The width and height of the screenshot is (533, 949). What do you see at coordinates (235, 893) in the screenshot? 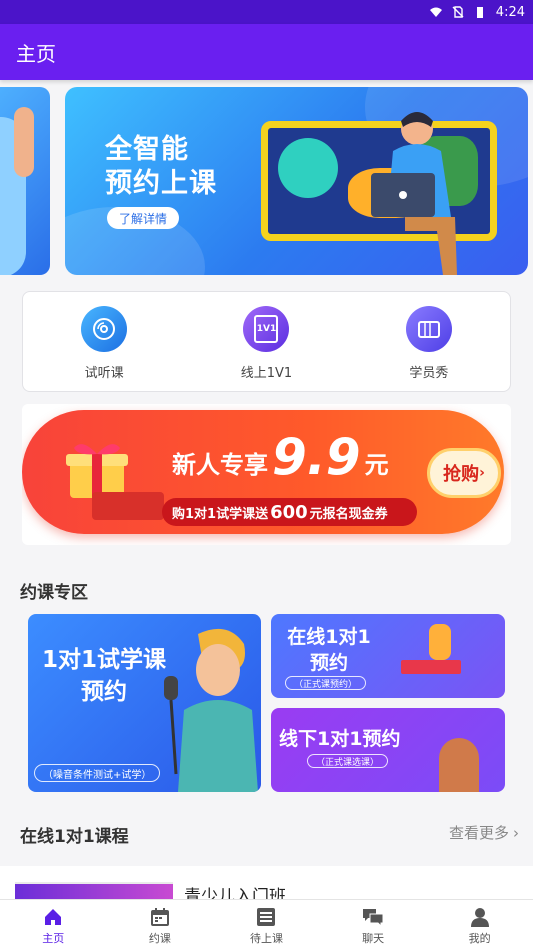
I see `course-name: 青少儿入门班` at bounding box center [235, 893].